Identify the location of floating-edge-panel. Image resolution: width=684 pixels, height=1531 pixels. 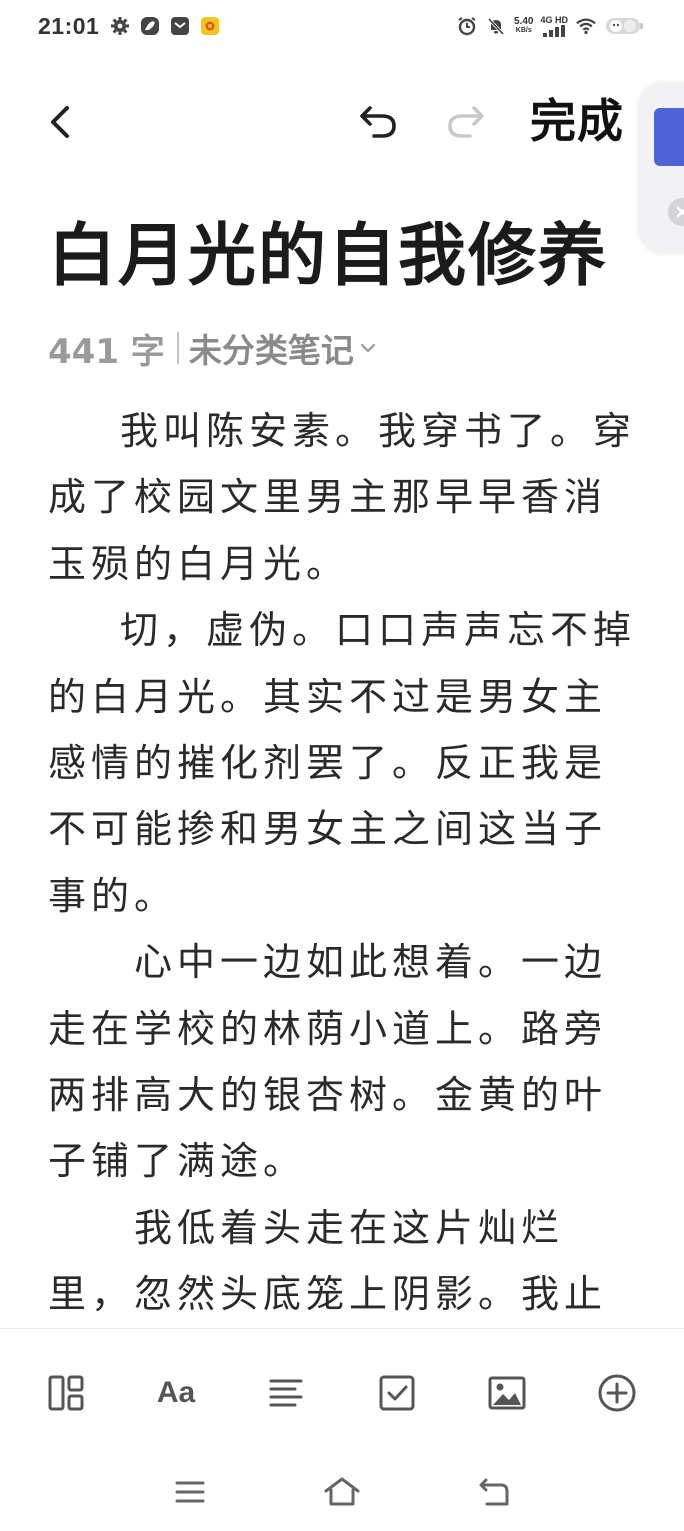
(661, 168).